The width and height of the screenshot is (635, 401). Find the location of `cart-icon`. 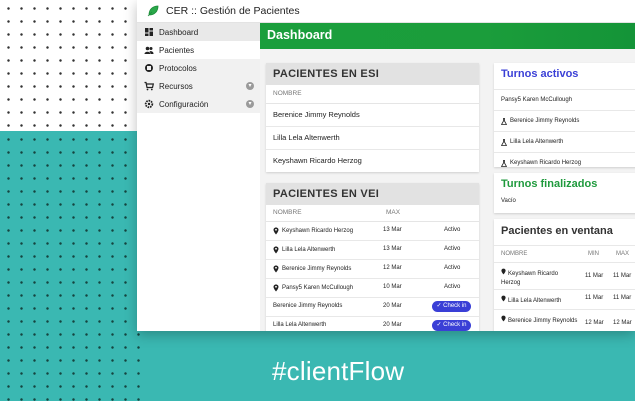

cart-icon is located at coordinates (149, 86).